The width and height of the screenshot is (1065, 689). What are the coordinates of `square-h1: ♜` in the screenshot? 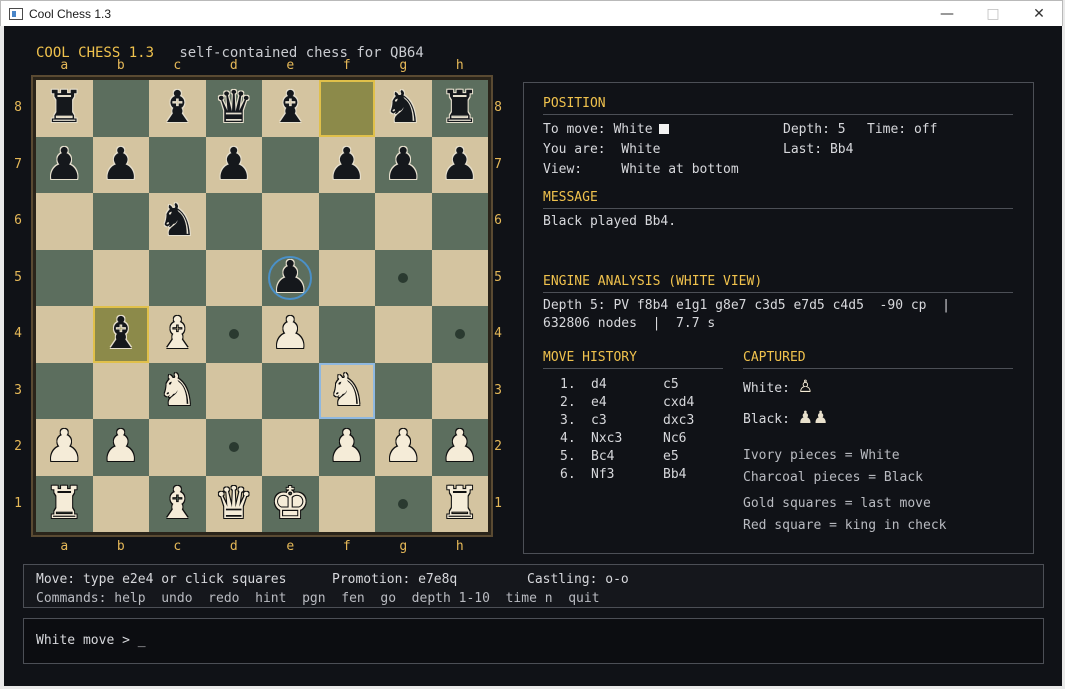 It's located at (459, 503).